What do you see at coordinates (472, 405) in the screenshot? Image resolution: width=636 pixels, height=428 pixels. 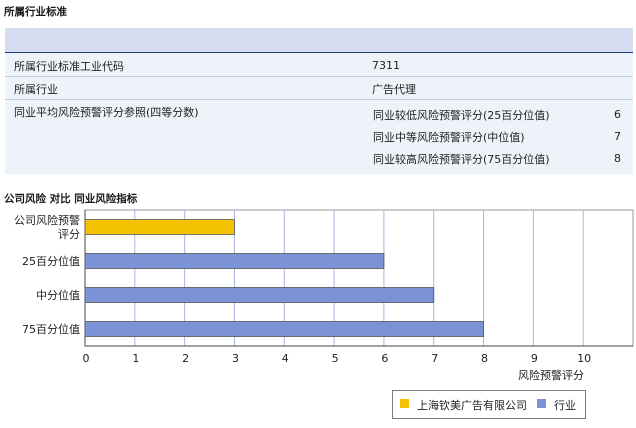 I see `legend-label-company: 上海钦美广告有限公司` at bounding box center [472, 405].